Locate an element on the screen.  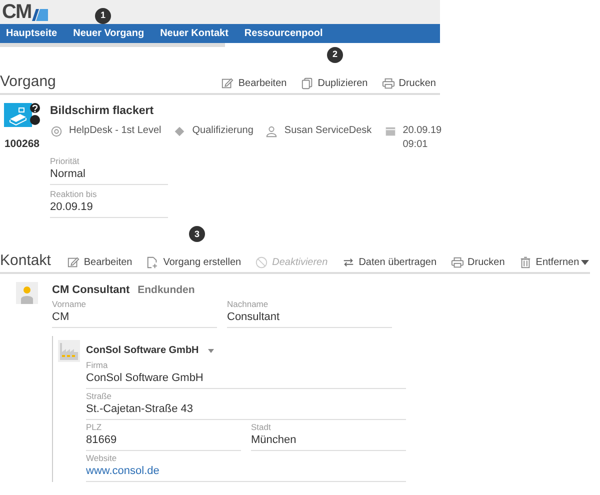
field-value: 20.09.19 is located at coordinates (109, 209).